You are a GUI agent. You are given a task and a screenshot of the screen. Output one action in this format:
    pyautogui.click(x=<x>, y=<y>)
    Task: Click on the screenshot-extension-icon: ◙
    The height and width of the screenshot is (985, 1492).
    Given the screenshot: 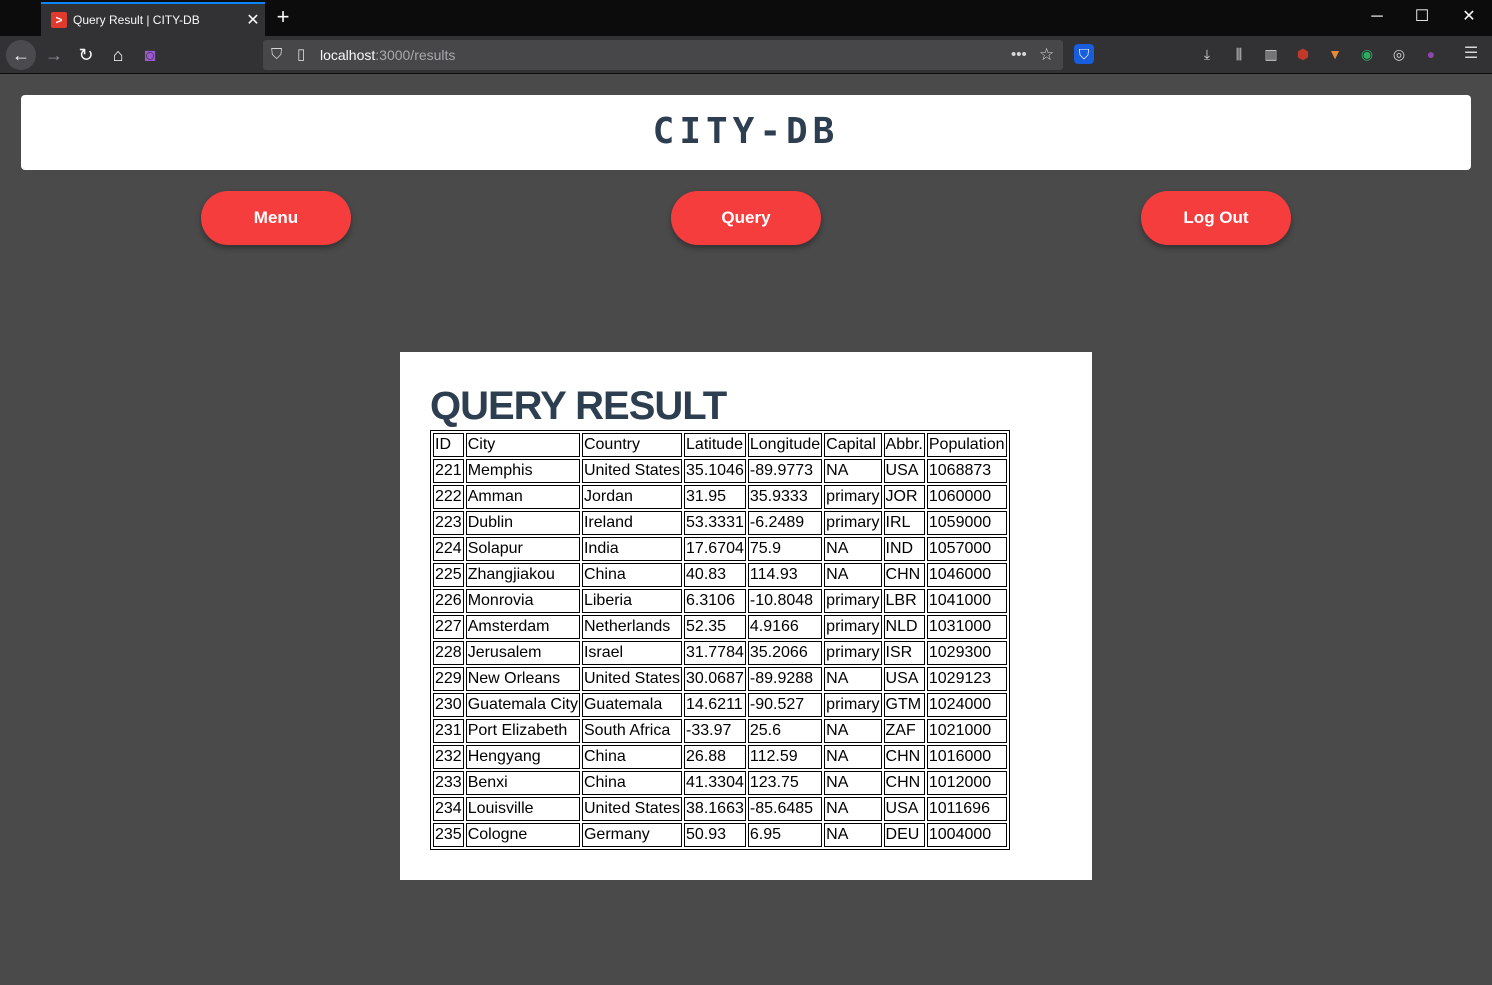 What is the action you would take?
    pyautogui.click(x=150, y=55)
    